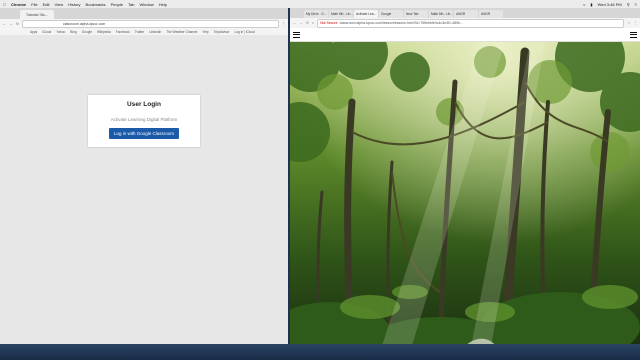  Describe the element at coordinates (104, 32) in the screenshot. I see `bookmark-item: Wikipedia` at that location.